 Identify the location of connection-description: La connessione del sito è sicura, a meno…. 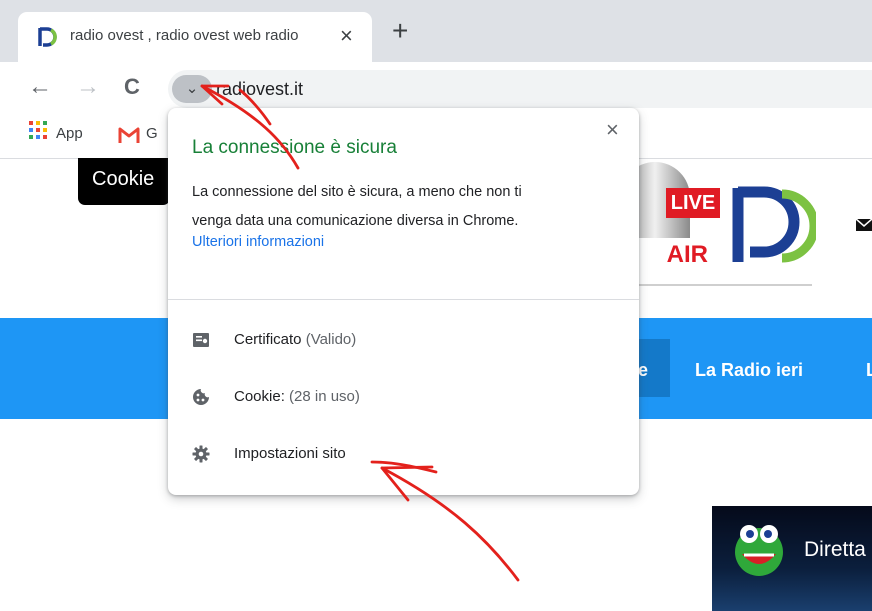
(402, 207).